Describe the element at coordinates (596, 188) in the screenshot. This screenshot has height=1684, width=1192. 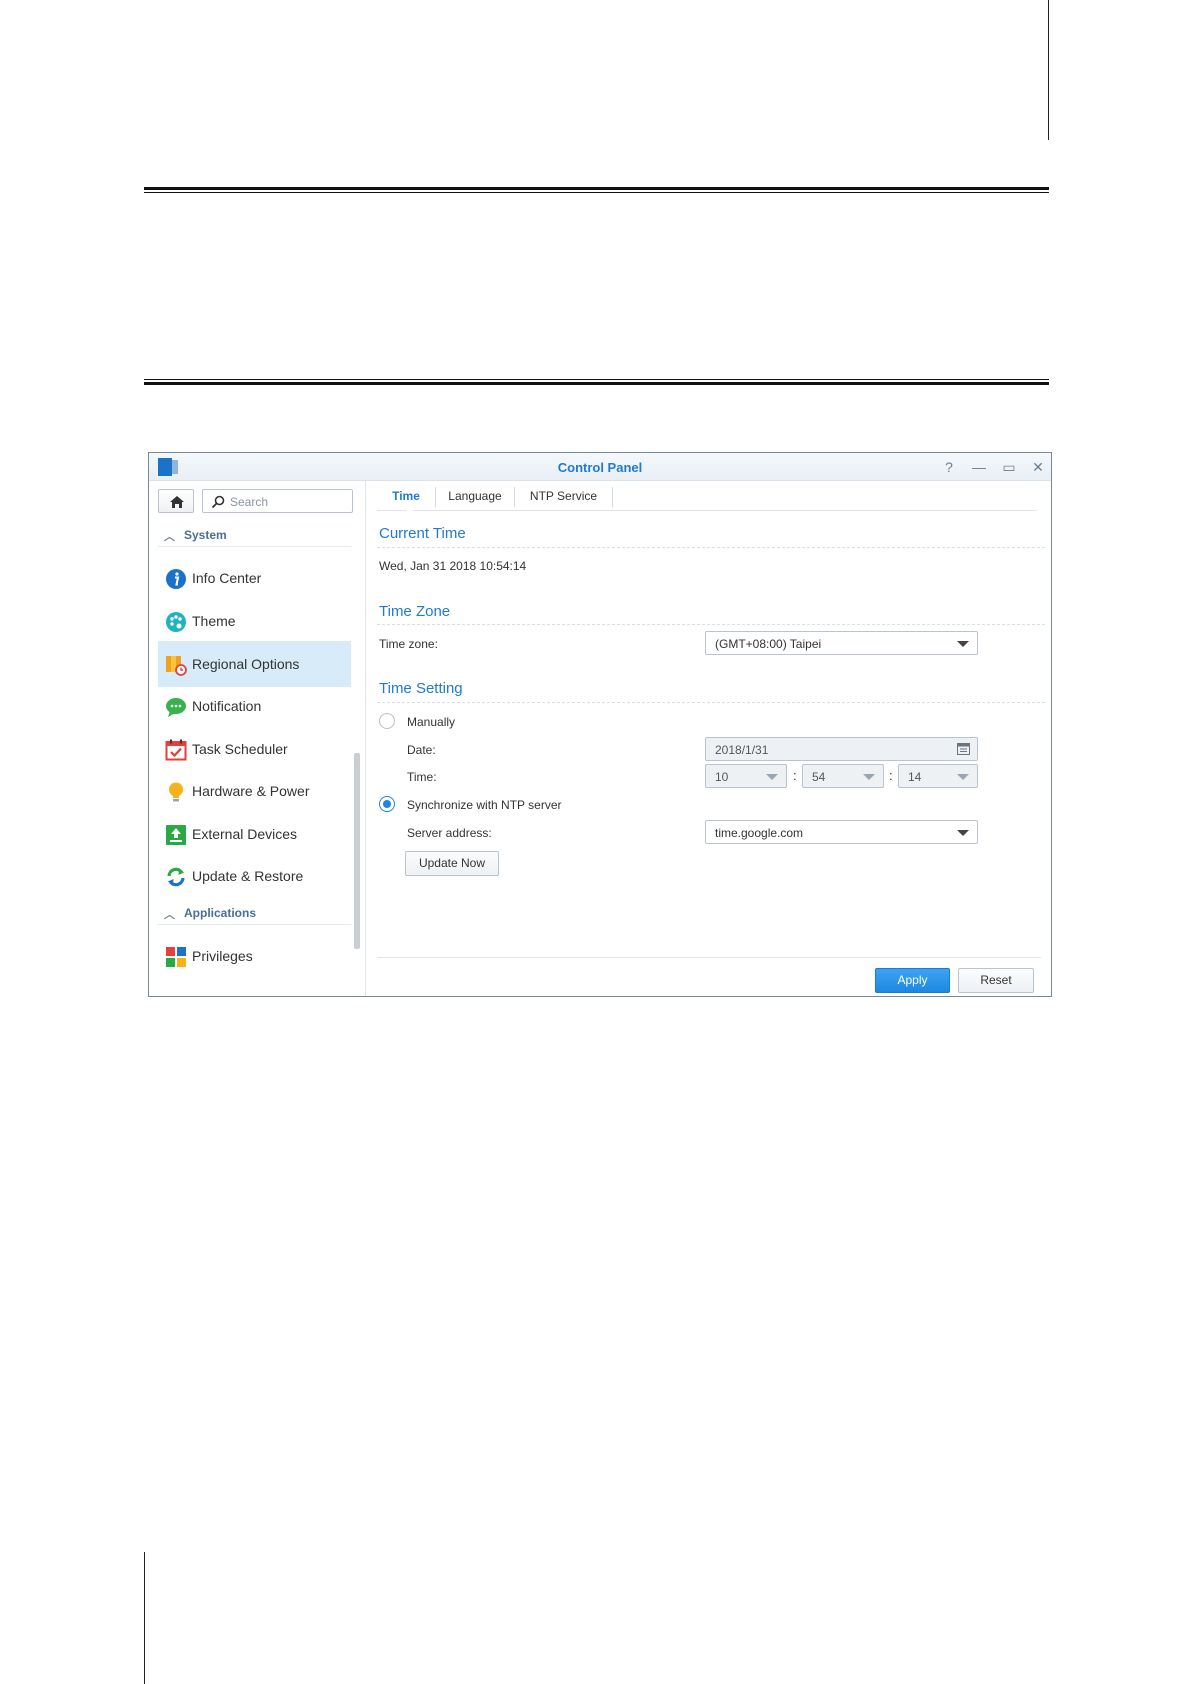
I see `header-rule-thick-top` at that location.